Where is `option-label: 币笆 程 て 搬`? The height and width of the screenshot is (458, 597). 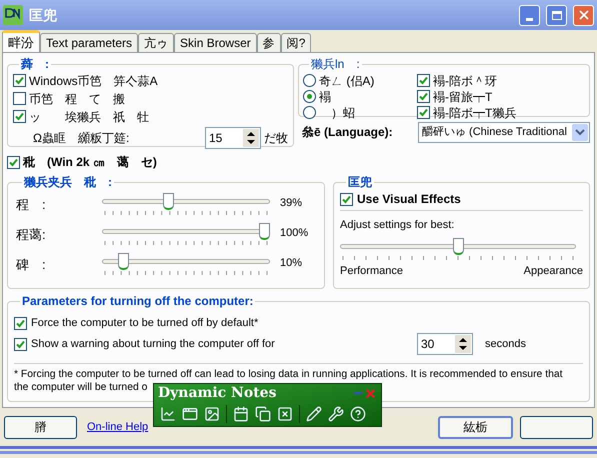
option-label: 币笆 程 て 搬 is located at coordinates (77, 99).